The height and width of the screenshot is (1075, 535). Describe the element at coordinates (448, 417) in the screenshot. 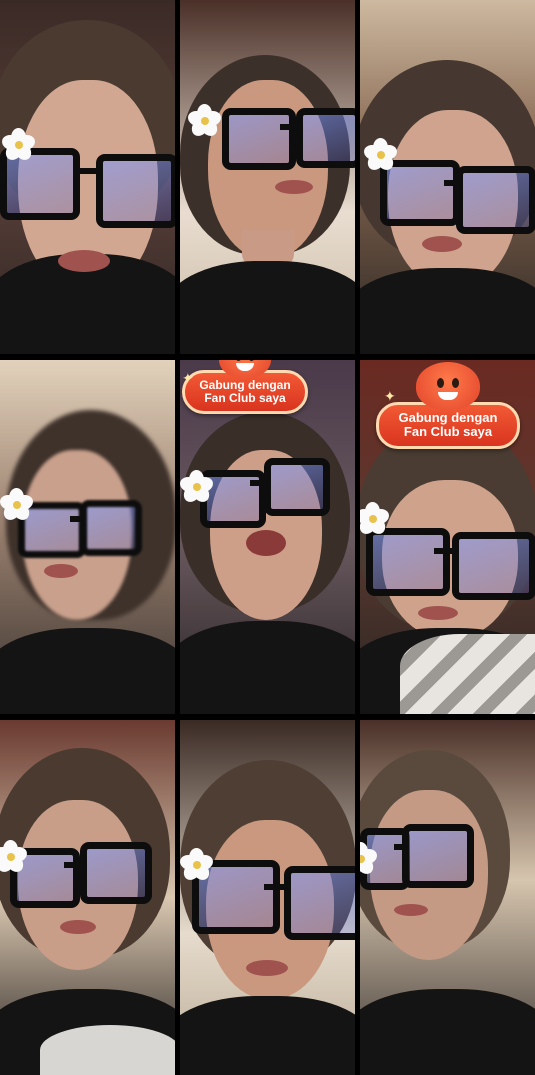

I see `badge-line-1: Gabung dengan` at that location.